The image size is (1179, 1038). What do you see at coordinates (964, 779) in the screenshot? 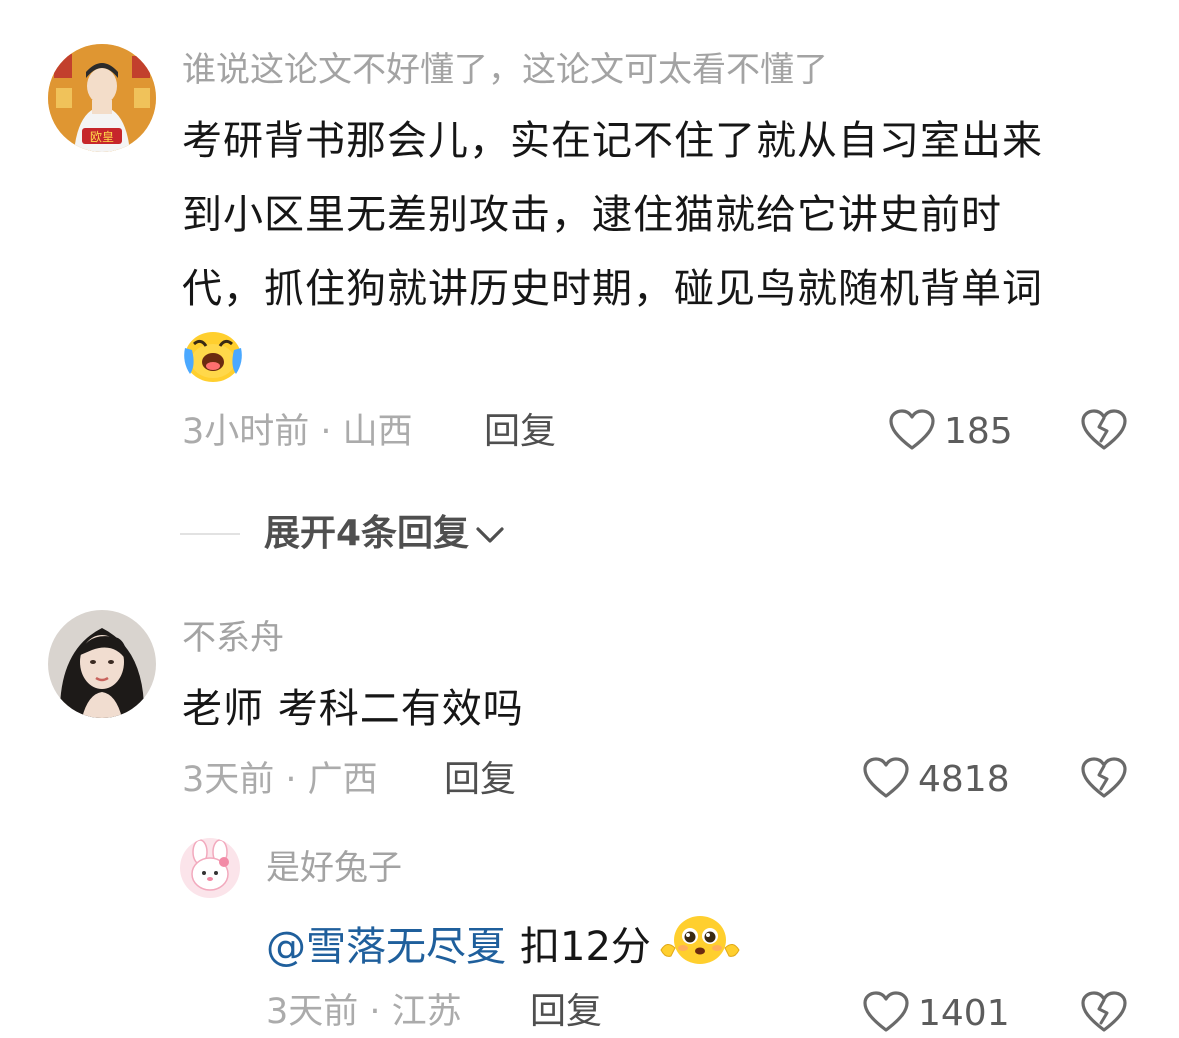
I see `like-count: 4818` at bounding box center [964, 779].